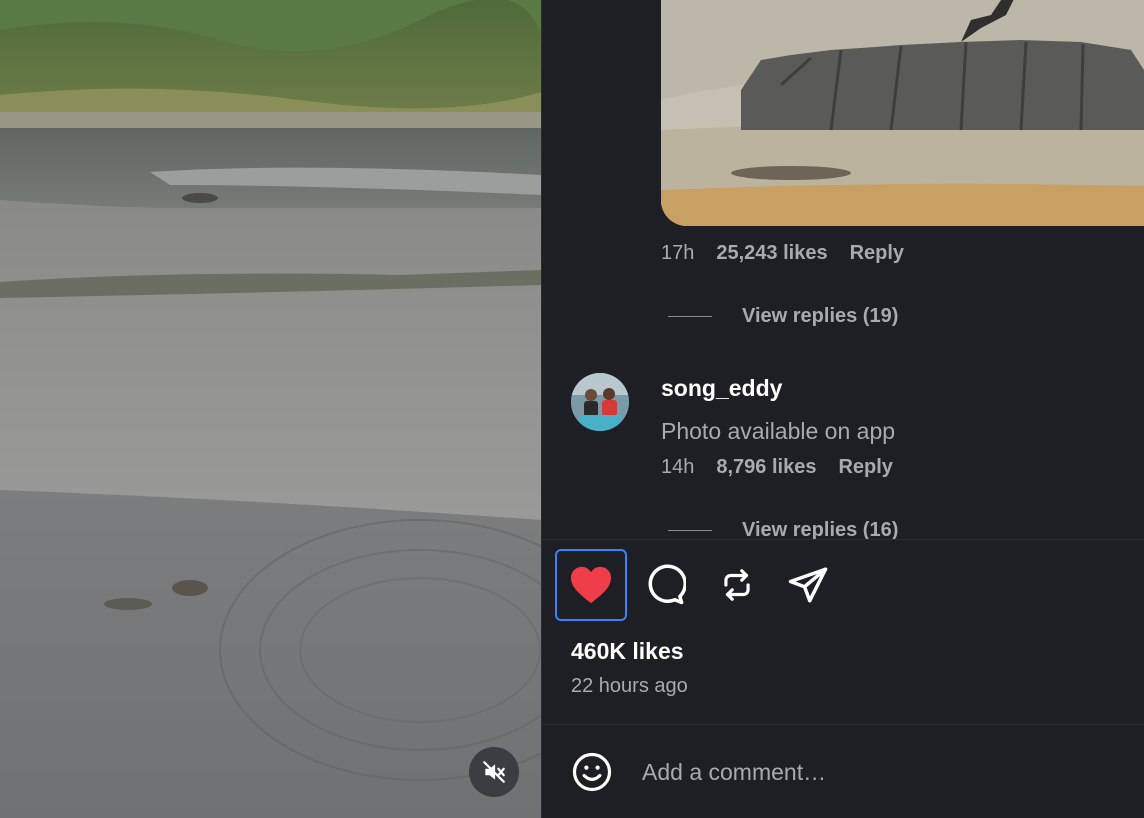  I want to click on actions-divider, so click(843, 539).